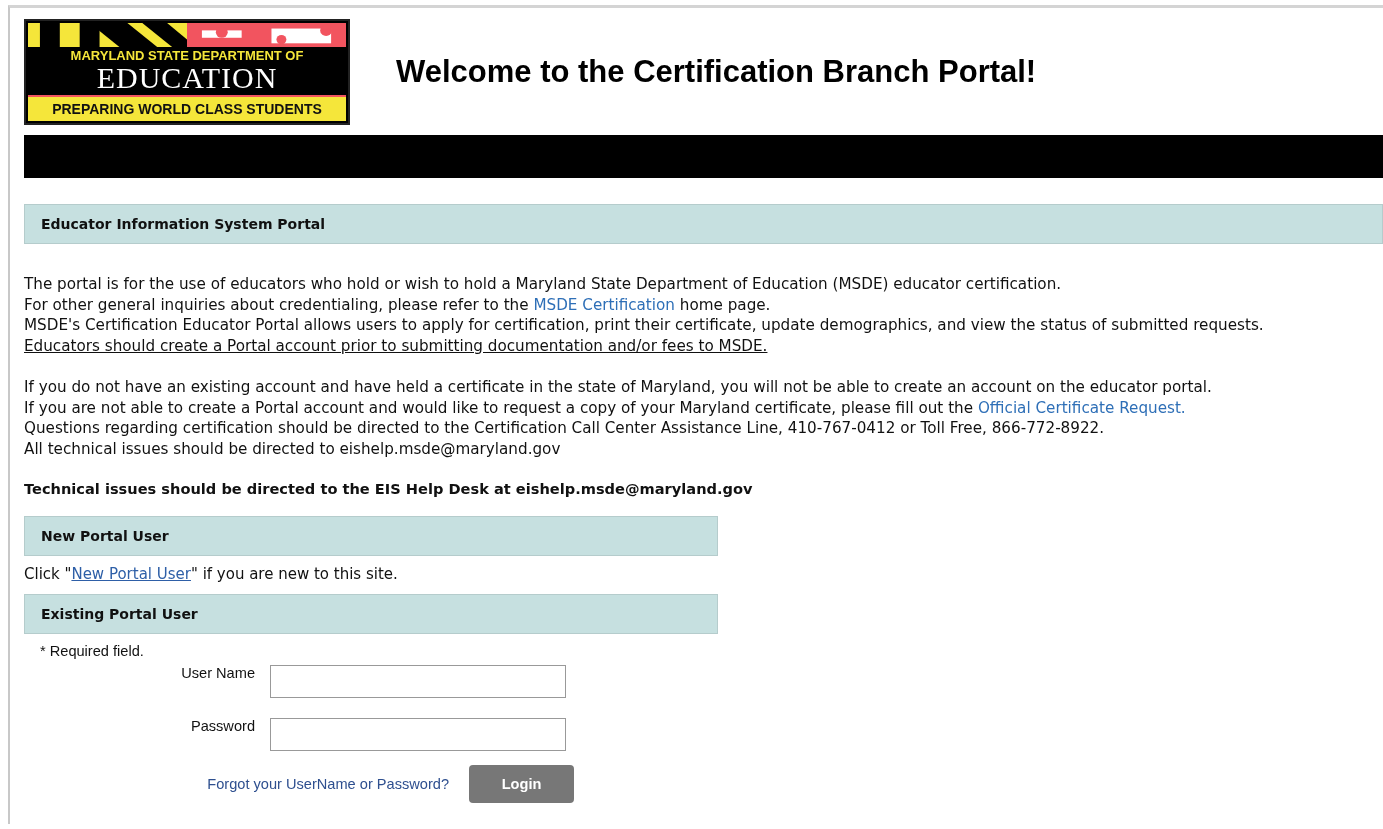 The image size is (1383, 829). I want to click on field-label: User Name, so click(218, 672).